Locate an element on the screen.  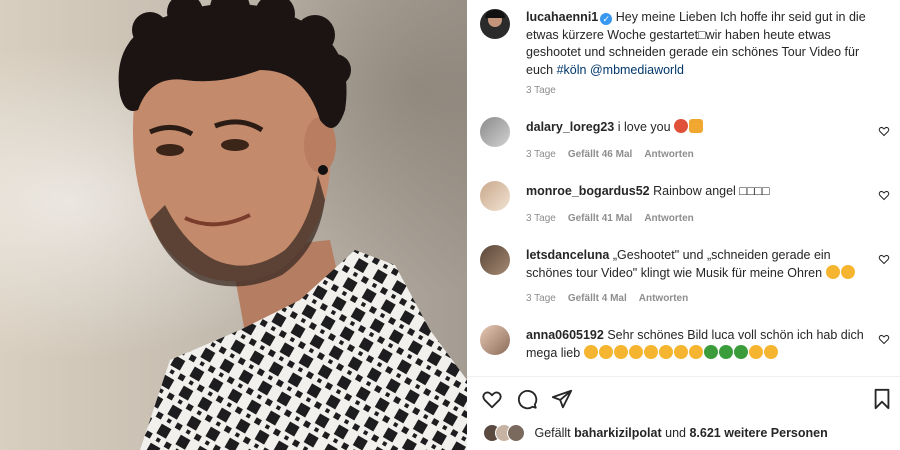
likes-count: 8.621 weitere Personen is located at coordinates (758, 433).